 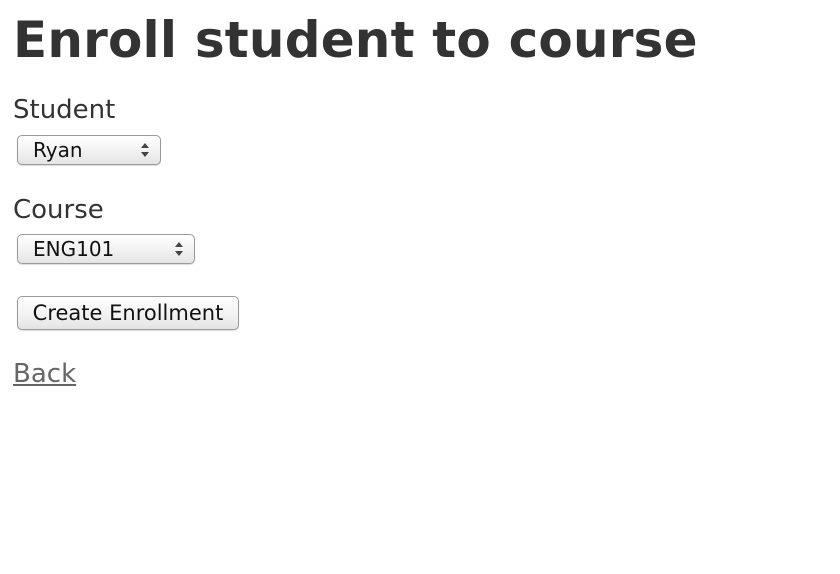 I want to click on create-enrollment-button: Create Enrollment, so click(x=128, y=313).